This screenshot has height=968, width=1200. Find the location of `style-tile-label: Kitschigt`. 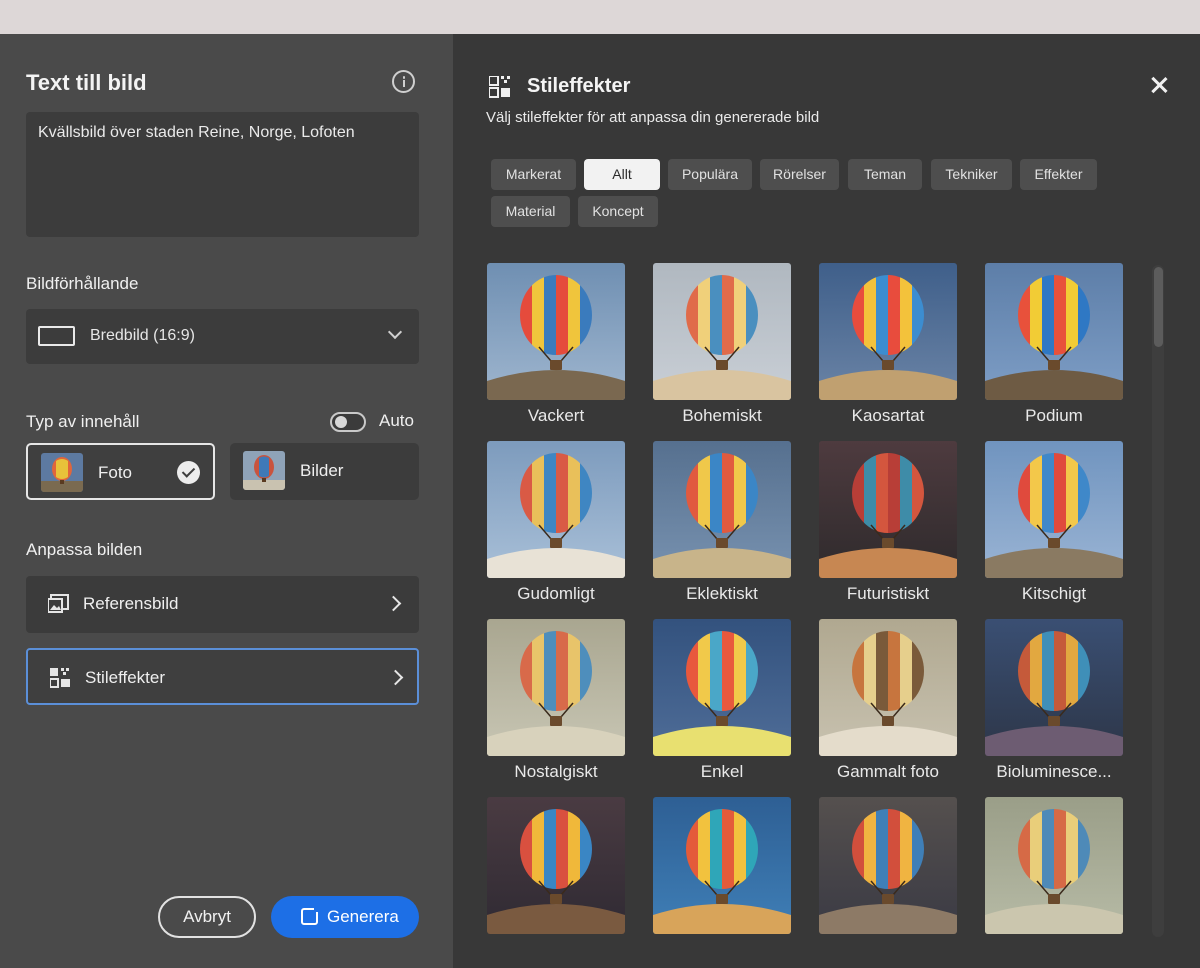

style-tile-label: Kitschigt is located at coordinates (1054, 593).